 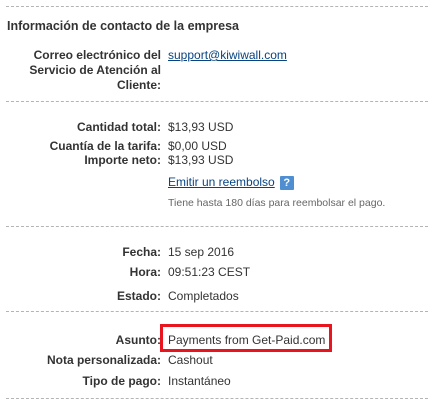 I want to click on payment-type-value: Instantáneo, so click(x=199, y=381).